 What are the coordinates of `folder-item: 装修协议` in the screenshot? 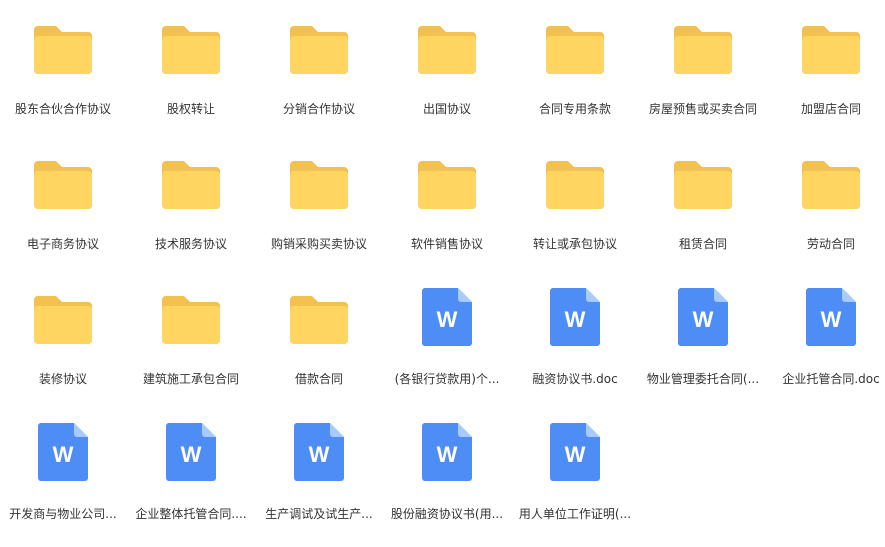 It's located at (63, 330).